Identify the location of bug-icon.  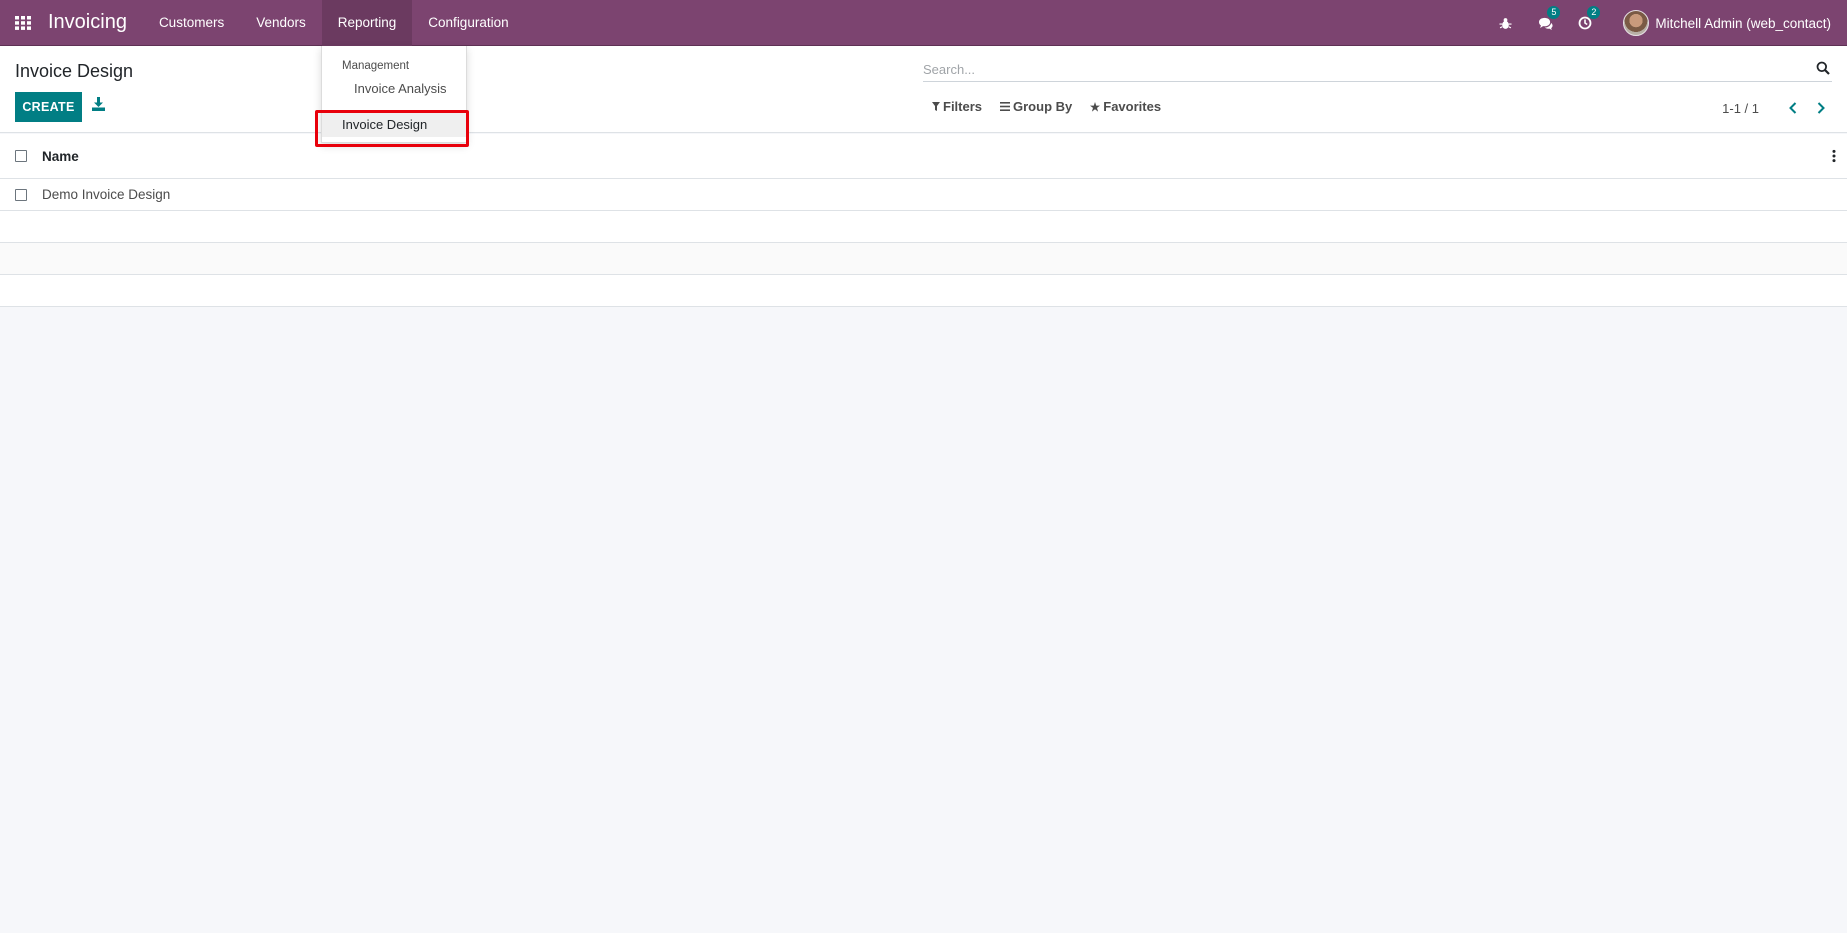
(1505, 23).